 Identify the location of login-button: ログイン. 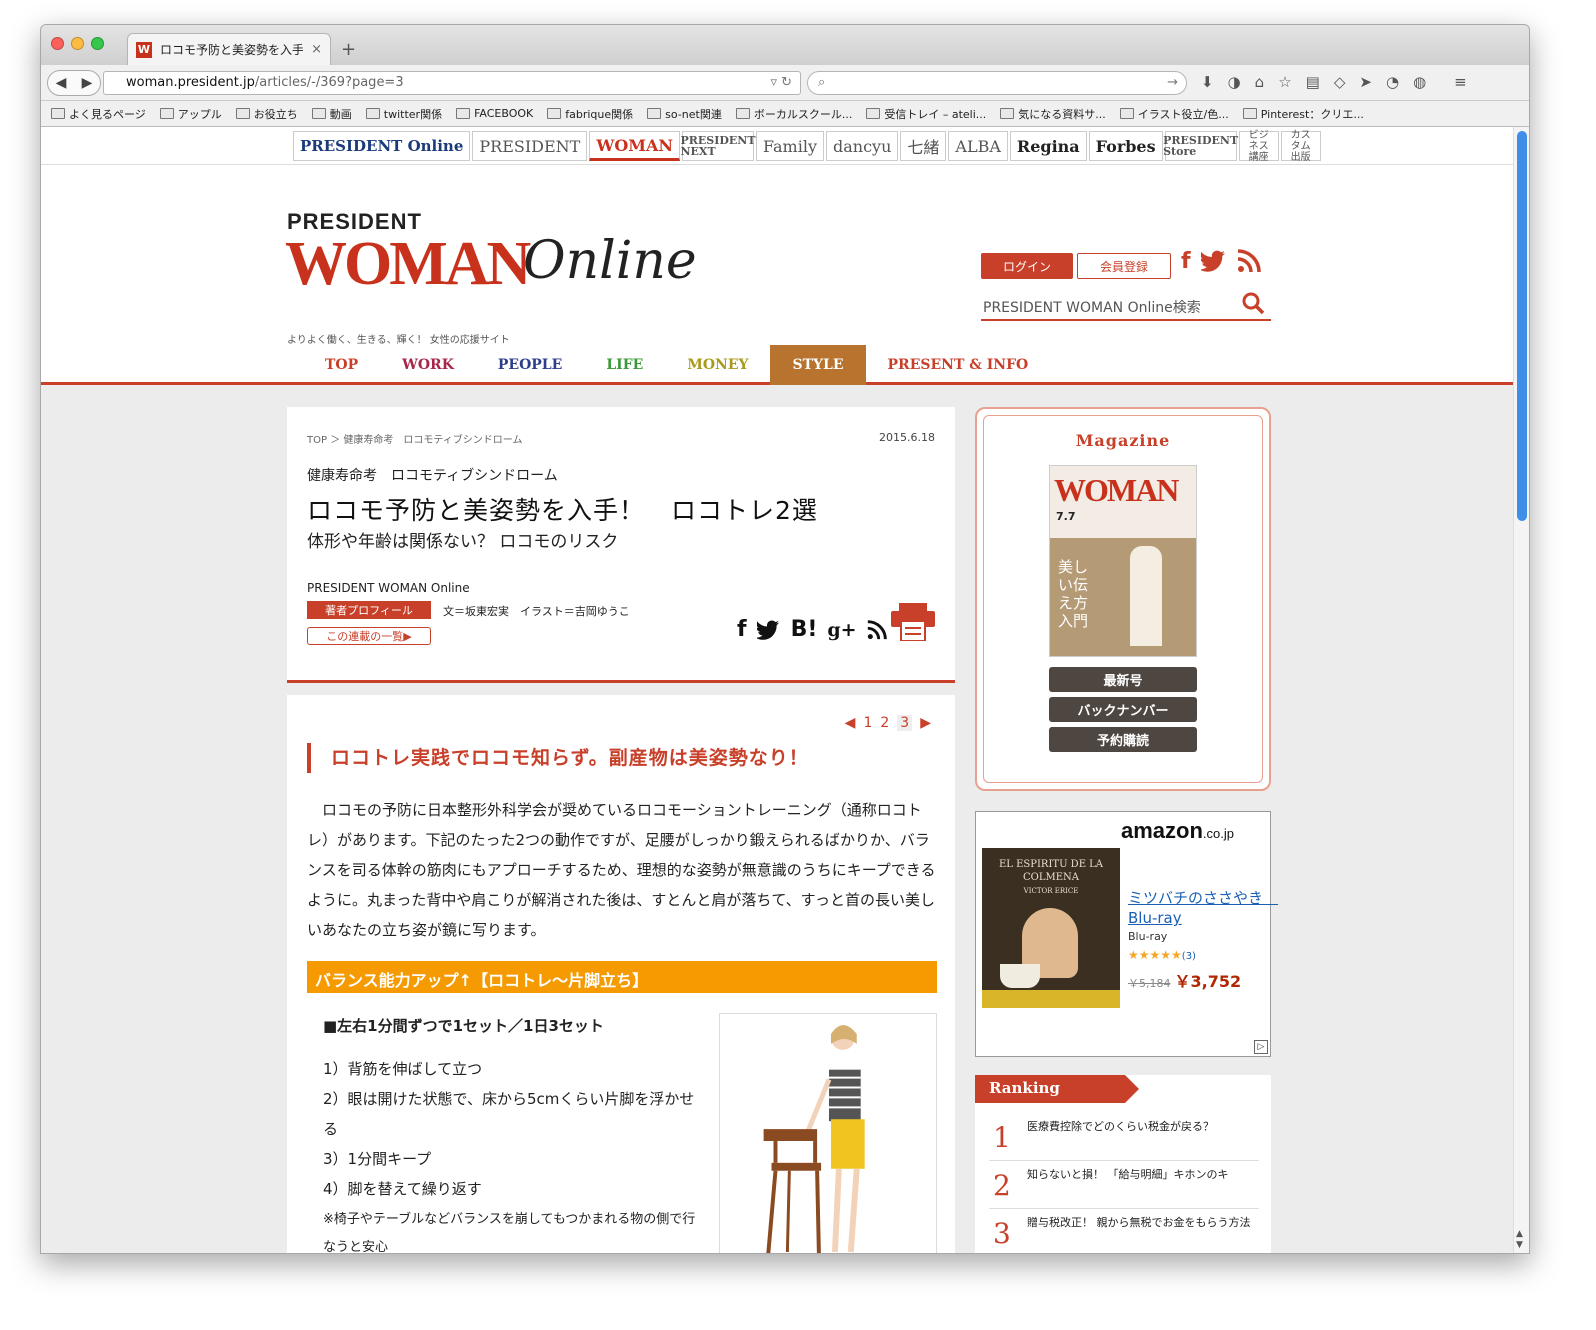
(1027, 266).